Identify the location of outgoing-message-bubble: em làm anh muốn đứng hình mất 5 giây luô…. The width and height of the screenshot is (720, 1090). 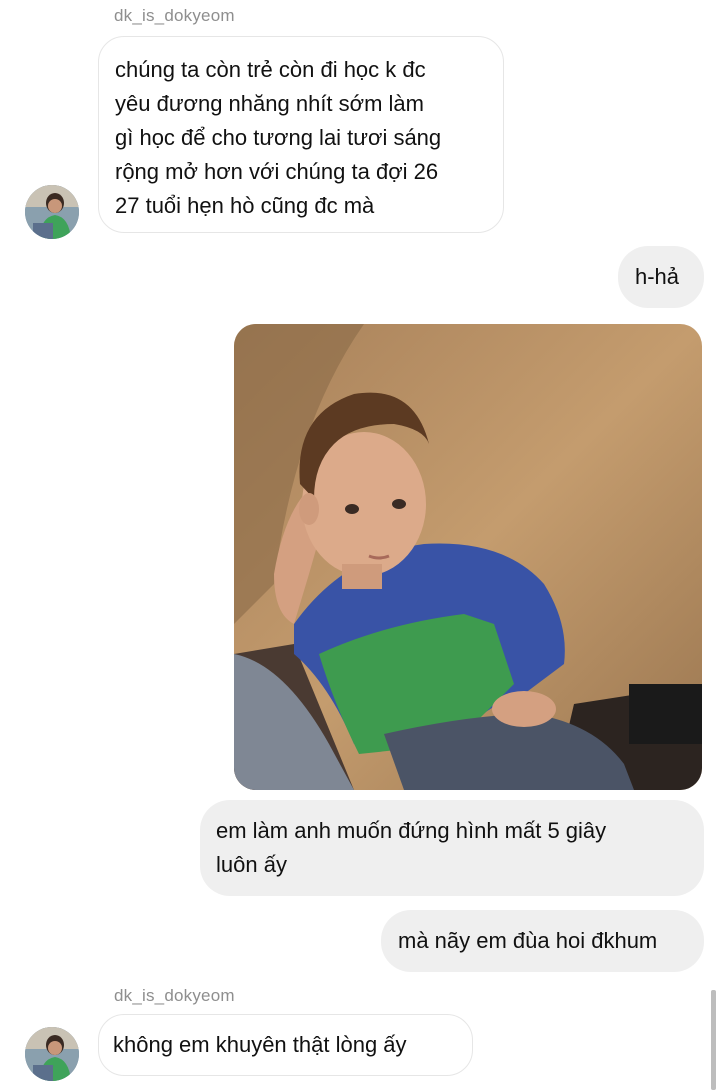
(452, 848).